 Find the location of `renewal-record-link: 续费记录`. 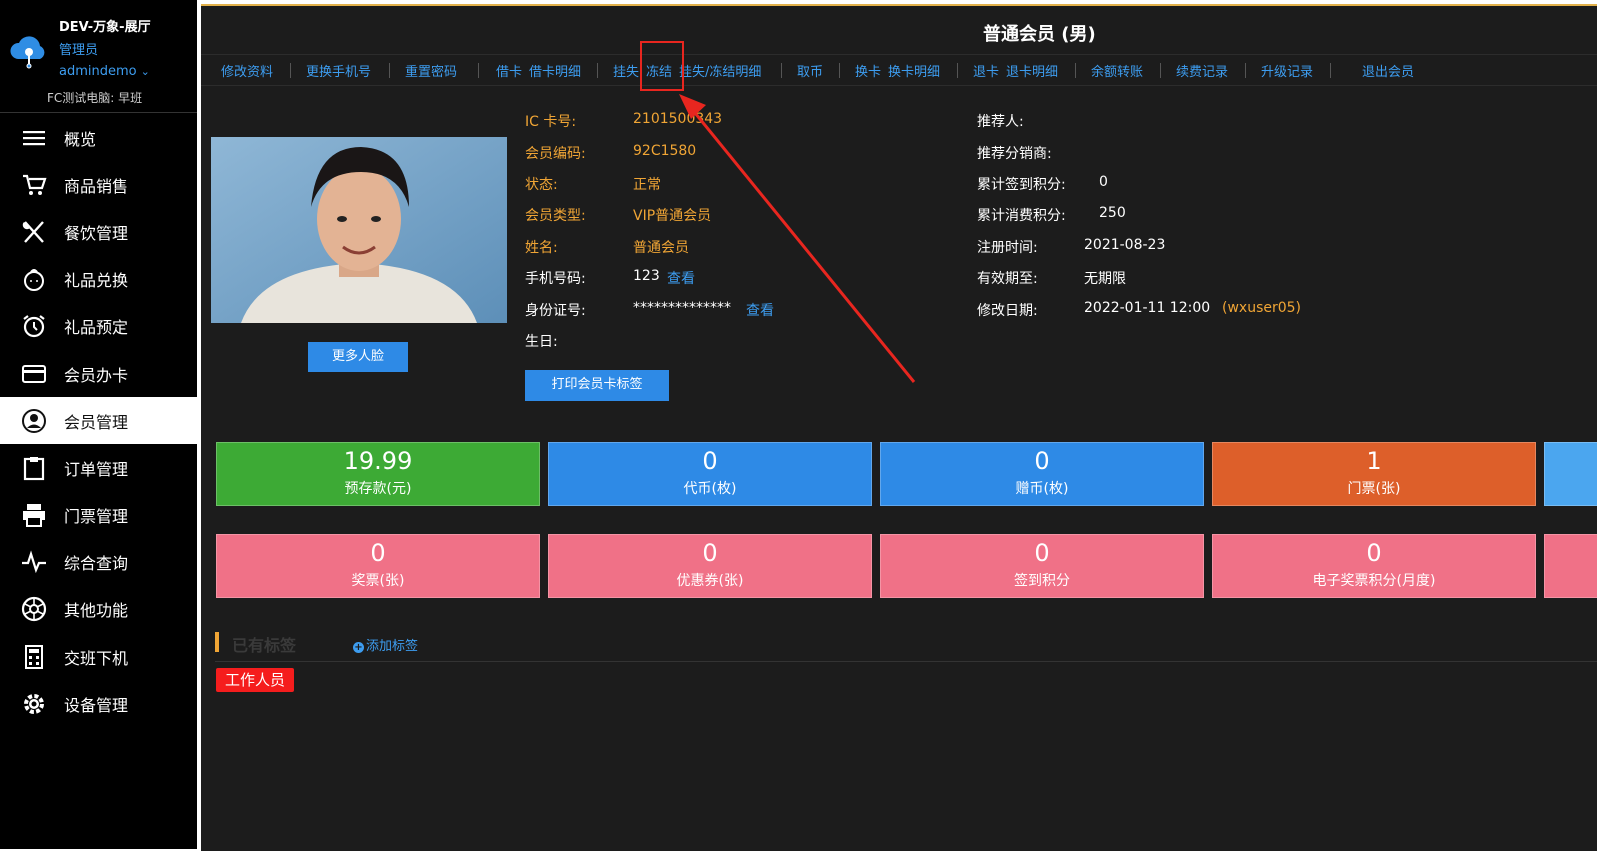

renewal-record-link: 续费记录 is located at coordinates (1202, 70).